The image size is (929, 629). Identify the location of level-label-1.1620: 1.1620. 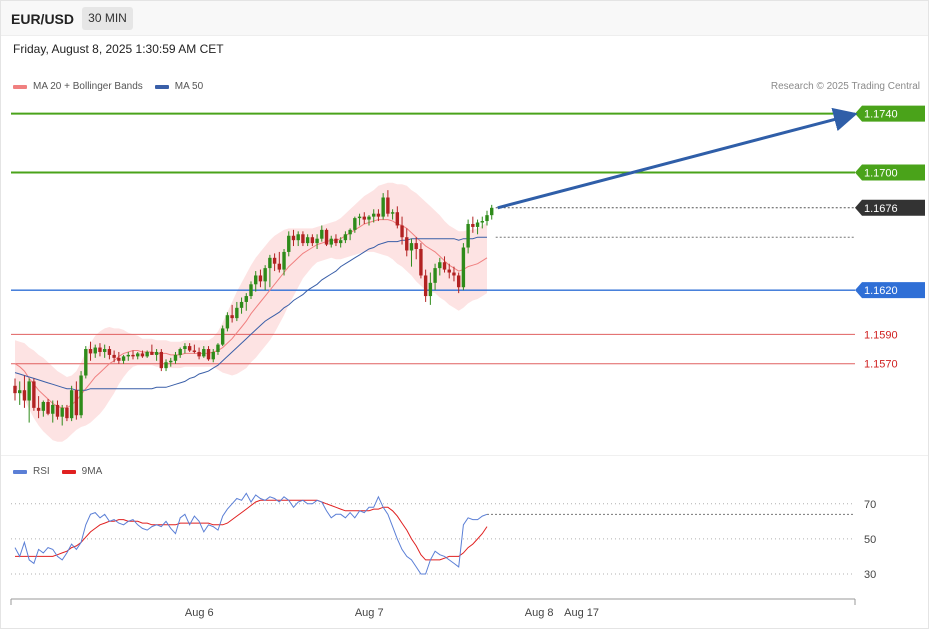
(881, 291).